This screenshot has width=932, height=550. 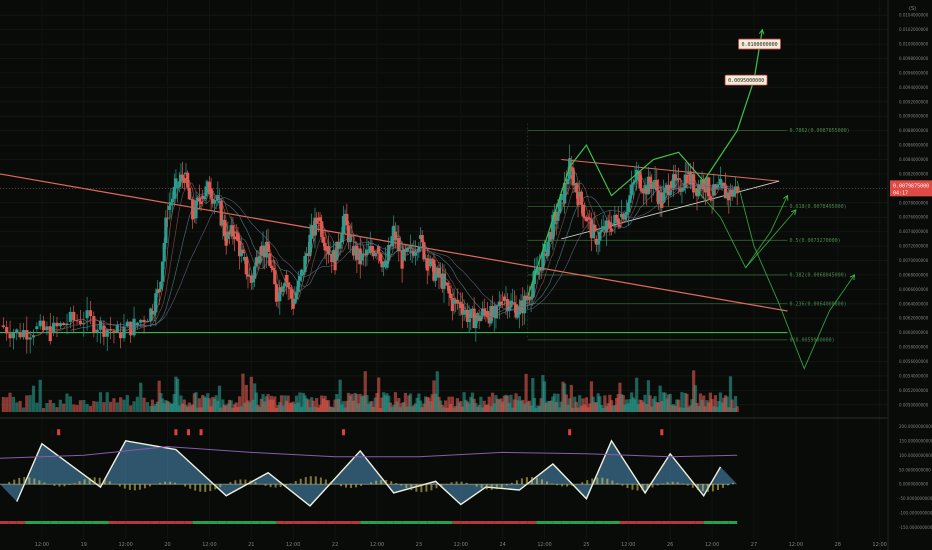 I want to click on scale-label: (S), so click(x=912, y=9).